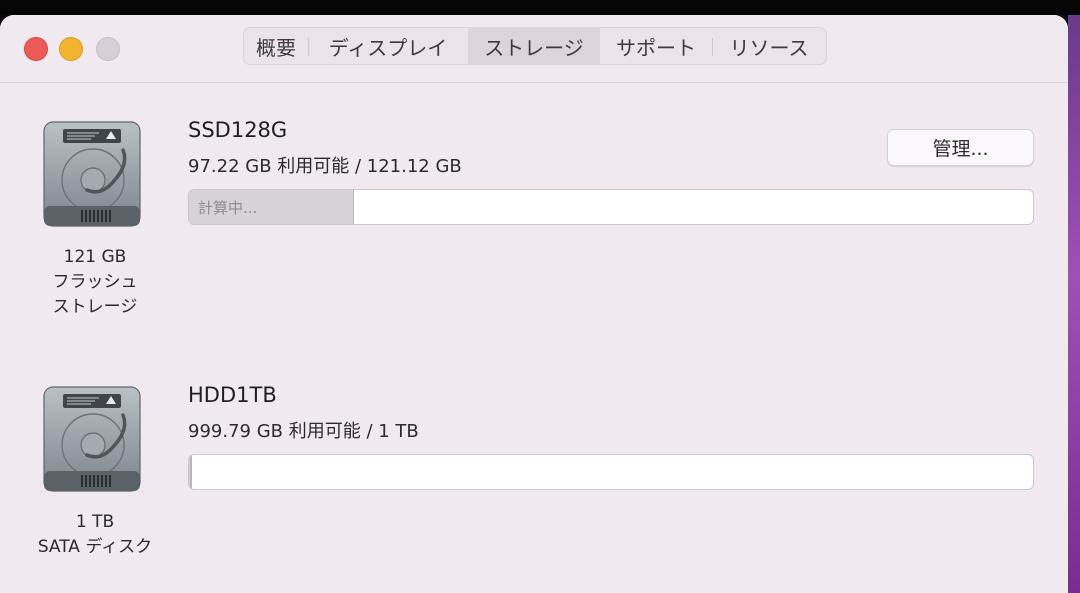  Describe the element at coordinates (388, 46) in the screenshot. I see `tab-displays: ディスプレイ` at that location.